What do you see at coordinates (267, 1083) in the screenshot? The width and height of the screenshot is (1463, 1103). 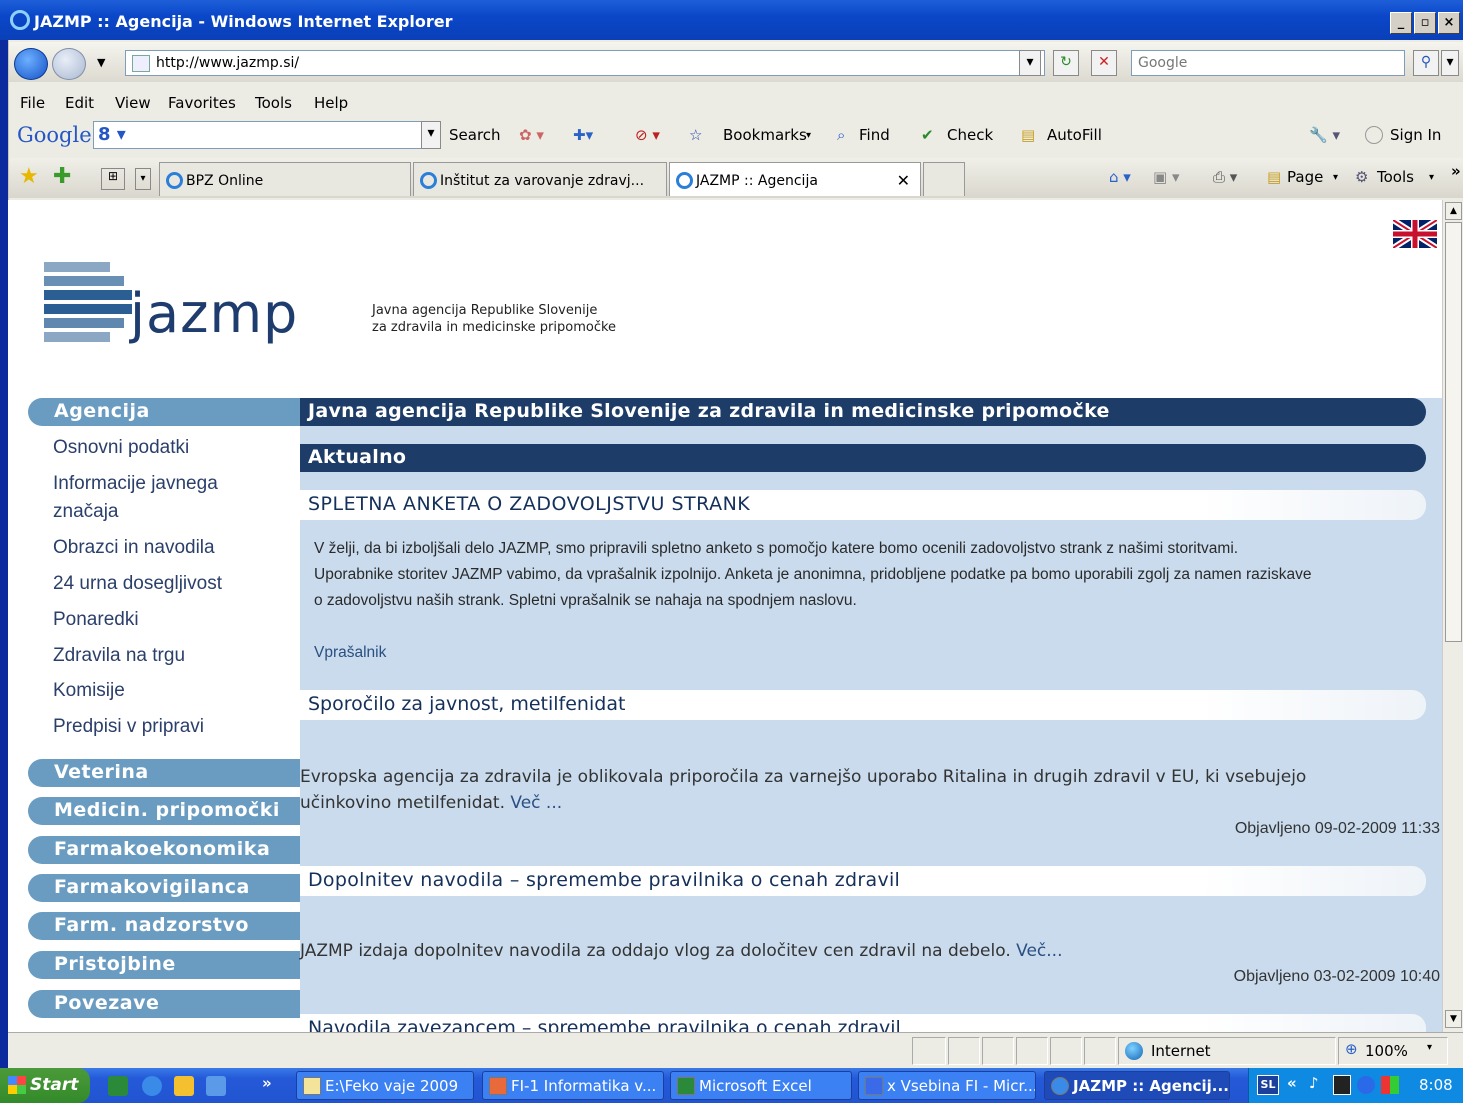 I see `quicklaunch-more-icon: »` at bounding box center [267, 1083].